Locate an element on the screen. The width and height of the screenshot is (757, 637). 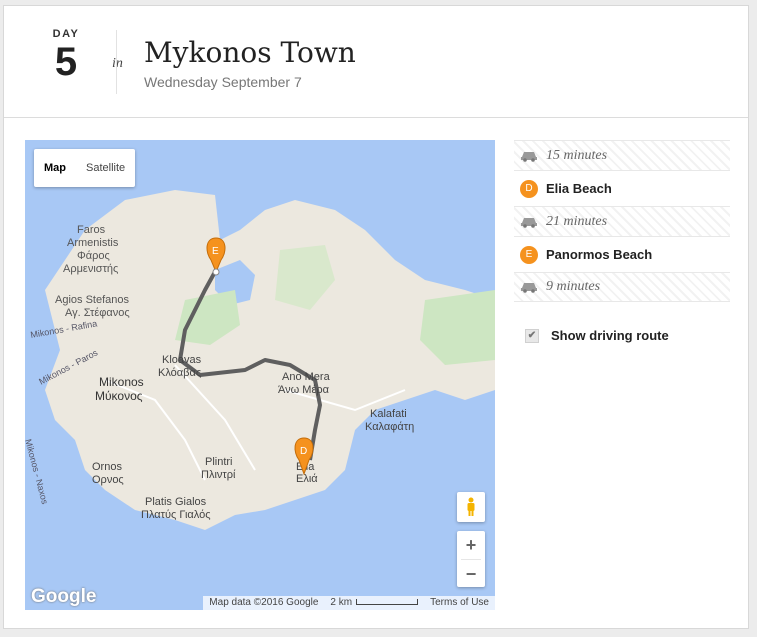
day-date: Wednesday September 7 is located at coordinates (223, 82).